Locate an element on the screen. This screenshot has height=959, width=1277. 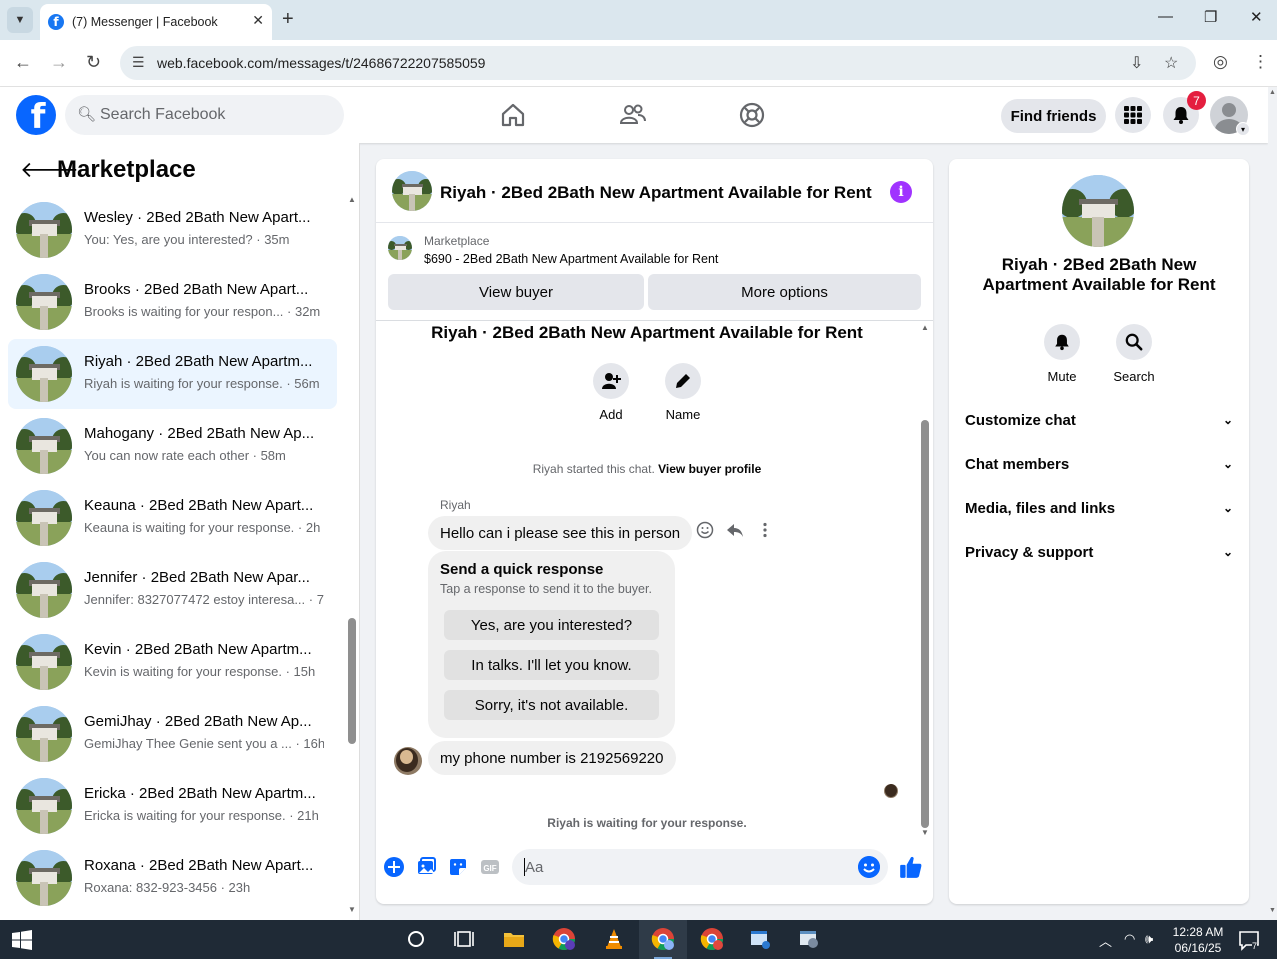
privacy-support-row: Privacy & support ⌄ is located at coordinates (1099, 552).